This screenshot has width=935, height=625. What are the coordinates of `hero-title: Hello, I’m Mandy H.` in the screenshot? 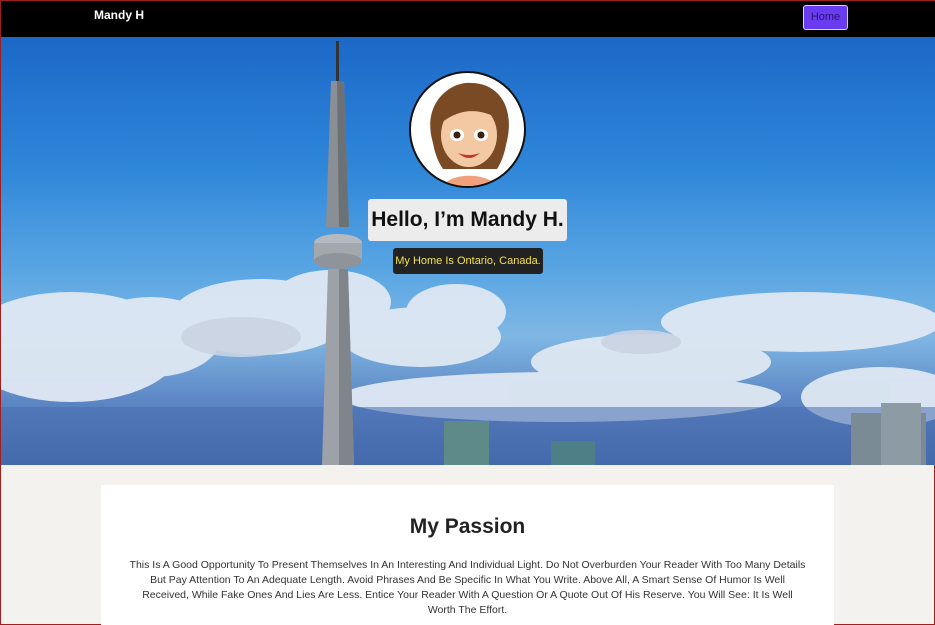 It's located at (467, 220).